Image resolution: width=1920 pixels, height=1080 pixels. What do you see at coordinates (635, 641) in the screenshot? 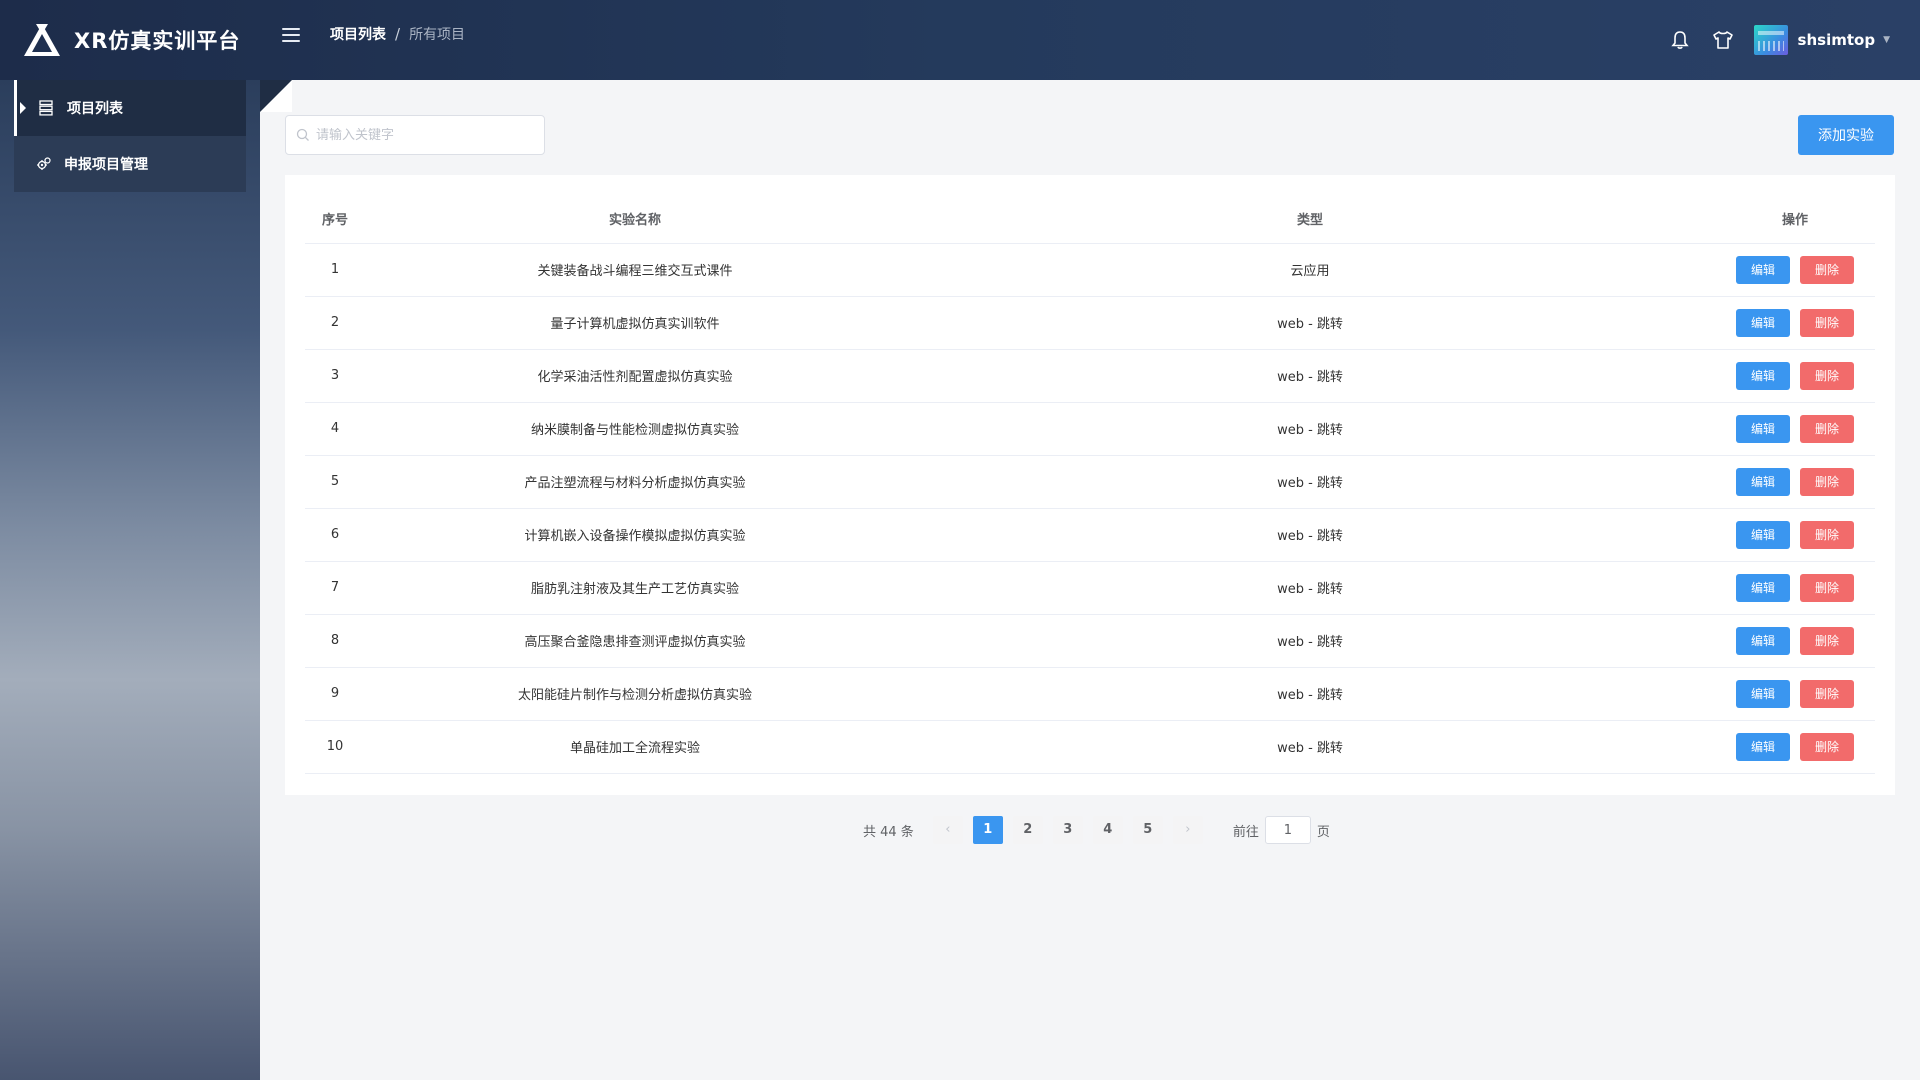
I see `row-experiment-name: 高压聚合釜隐患排查测评虚拟仿真实验` at bounding box center [635, 641].